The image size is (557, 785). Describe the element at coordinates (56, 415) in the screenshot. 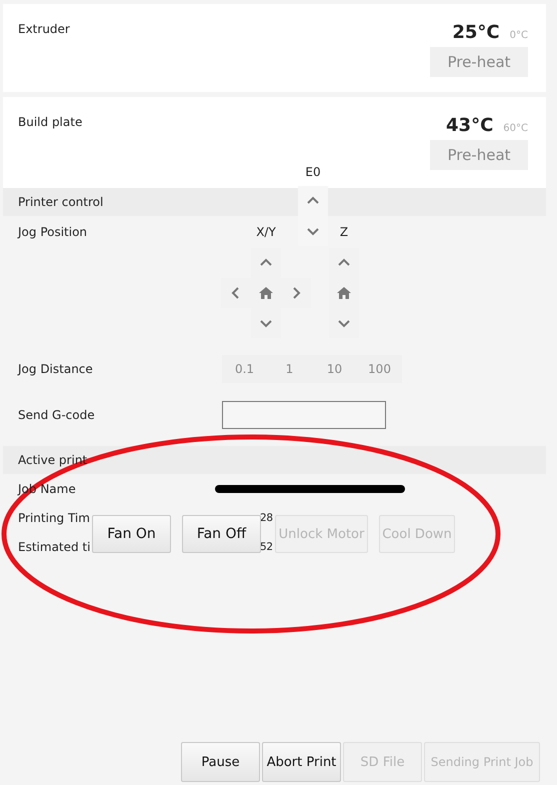

I see `field-label: Send G-code` at that location.